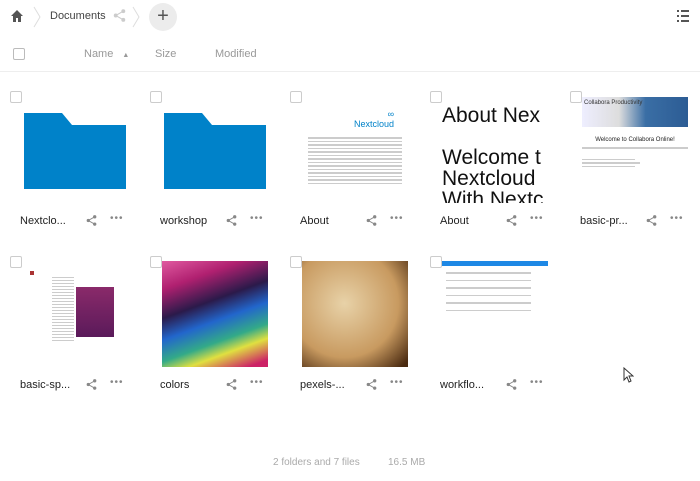 This screenshot has height=481, width=700. What do you see at coordinates (126, 55) in the screenshot?
I see `sort-ascending-icon: ▲` at bounding box center [126, 55].